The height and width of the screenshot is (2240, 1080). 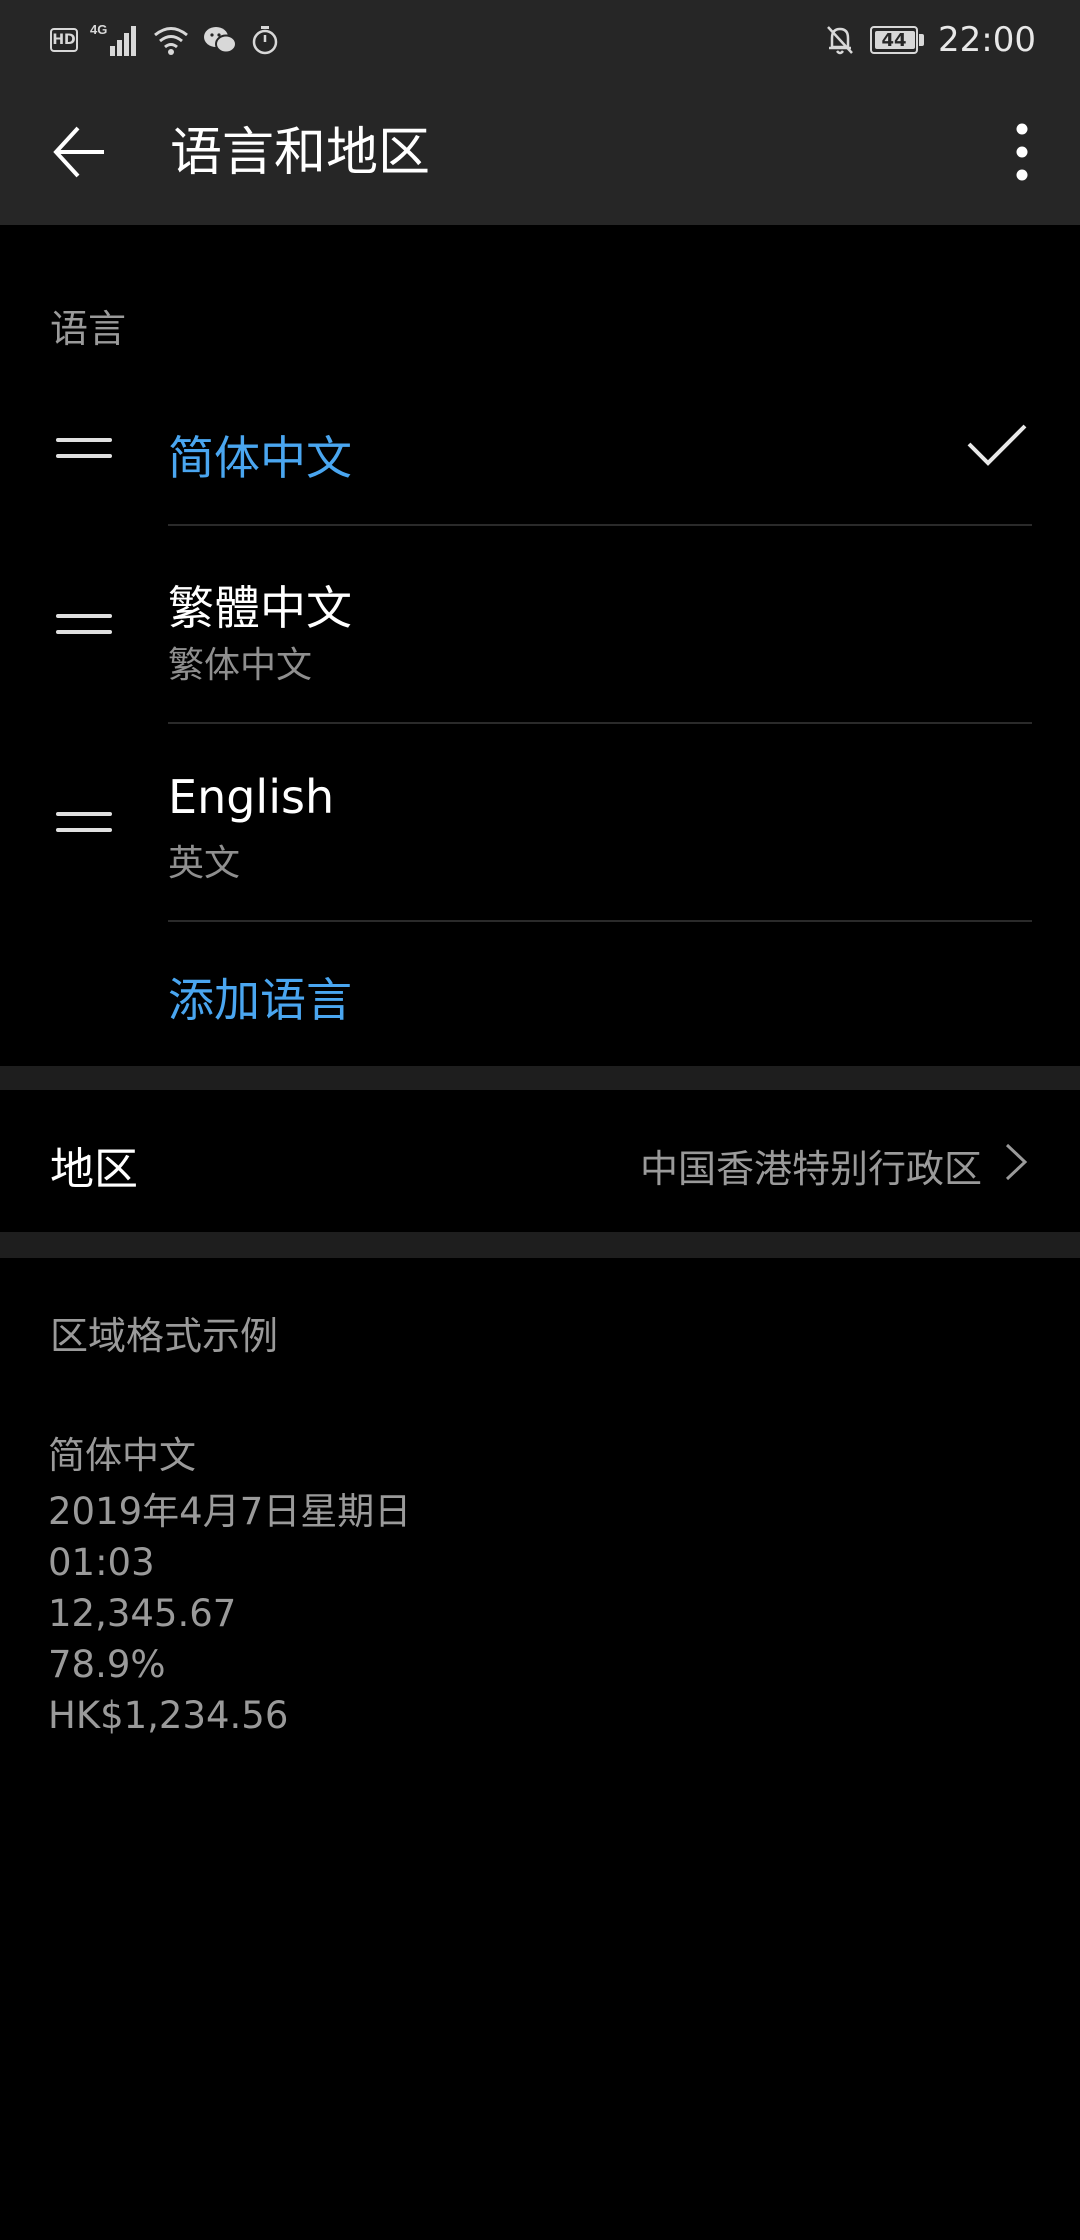 What do you see at coordinates (997, 445) in the screenshot?
I see `checkmark-icon` at bounding box center [997, 445].